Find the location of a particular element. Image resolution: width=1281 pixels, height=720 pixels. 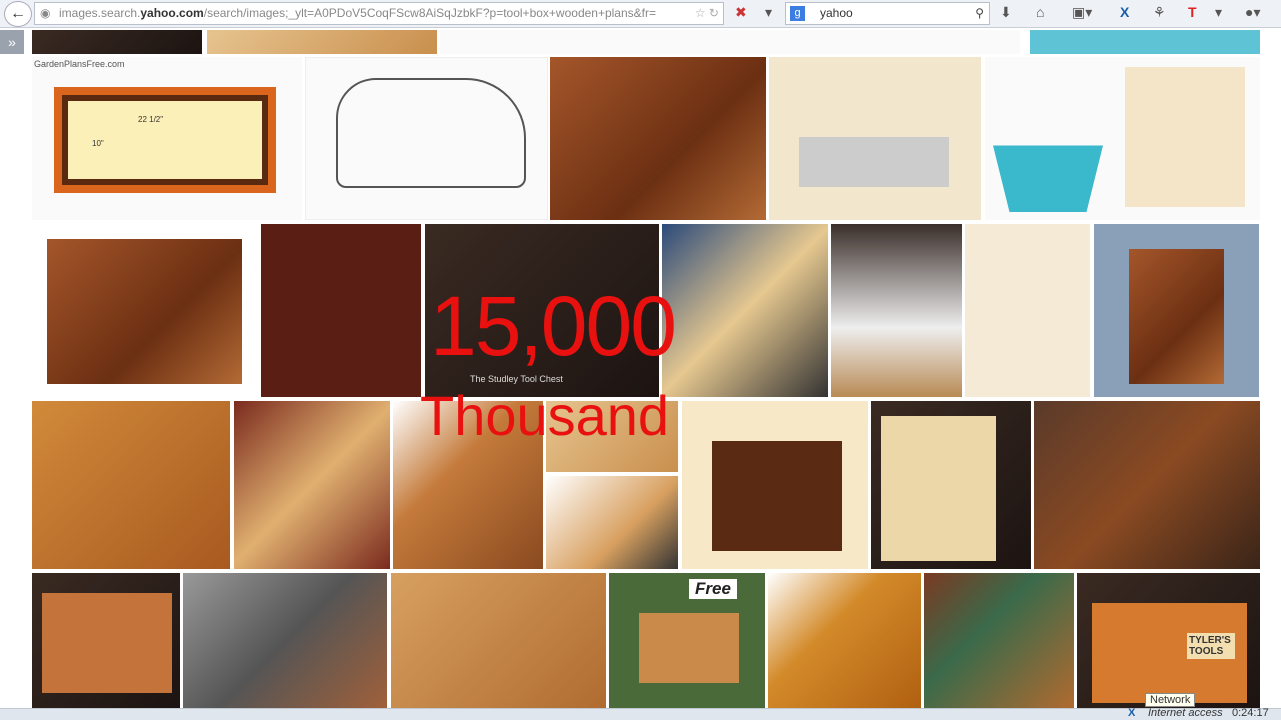

t-addon-icon: T is located at coordinates (1192, 12).